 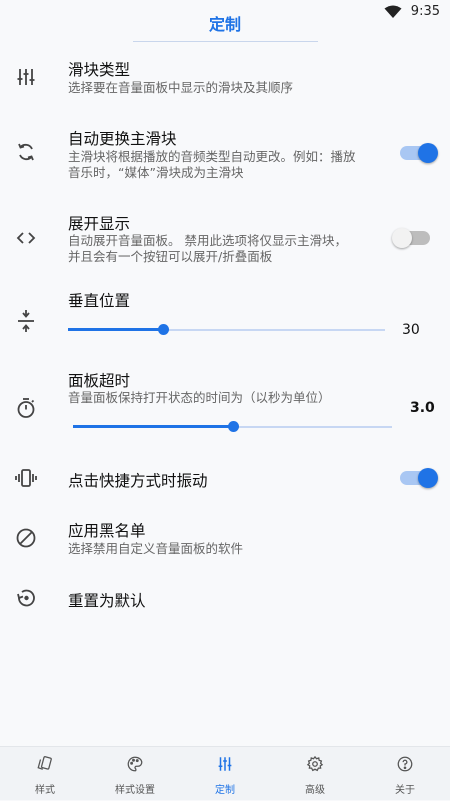 I want to click on gear-icon, so click(x=315, y=763).